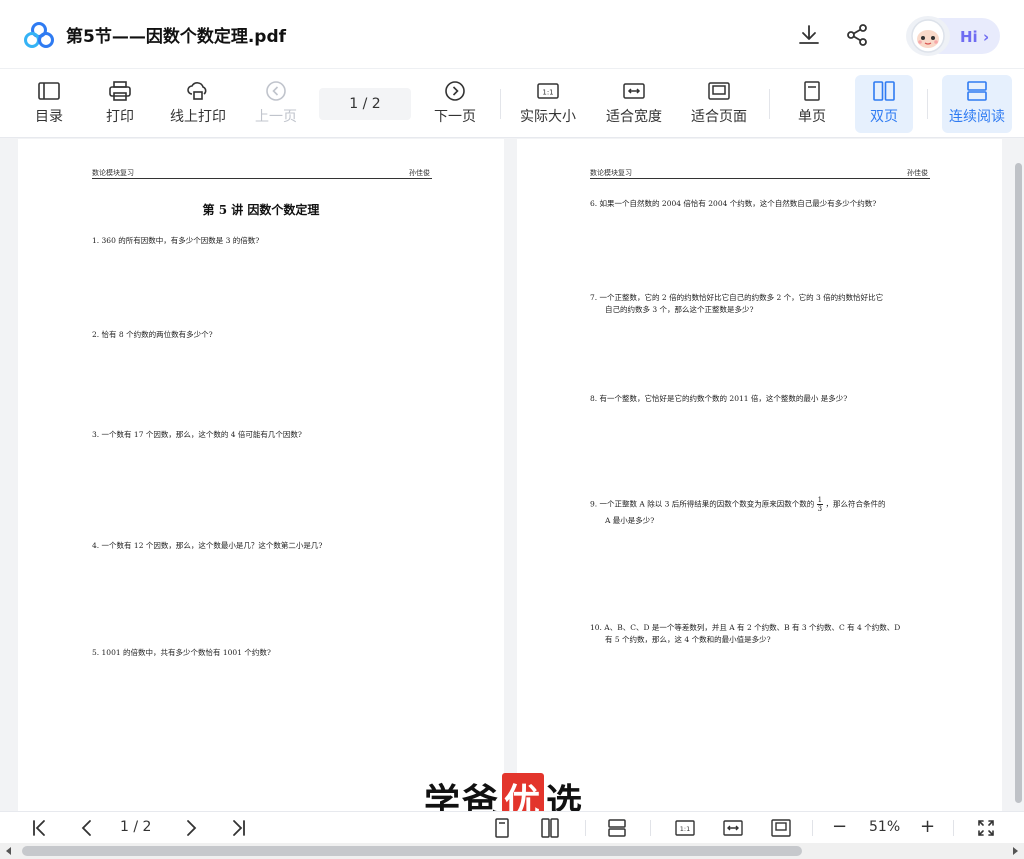  What do you see at coordinates (191, 828) in the screenshot?
I see `next-page-icon` at bounding box center [191, 828].